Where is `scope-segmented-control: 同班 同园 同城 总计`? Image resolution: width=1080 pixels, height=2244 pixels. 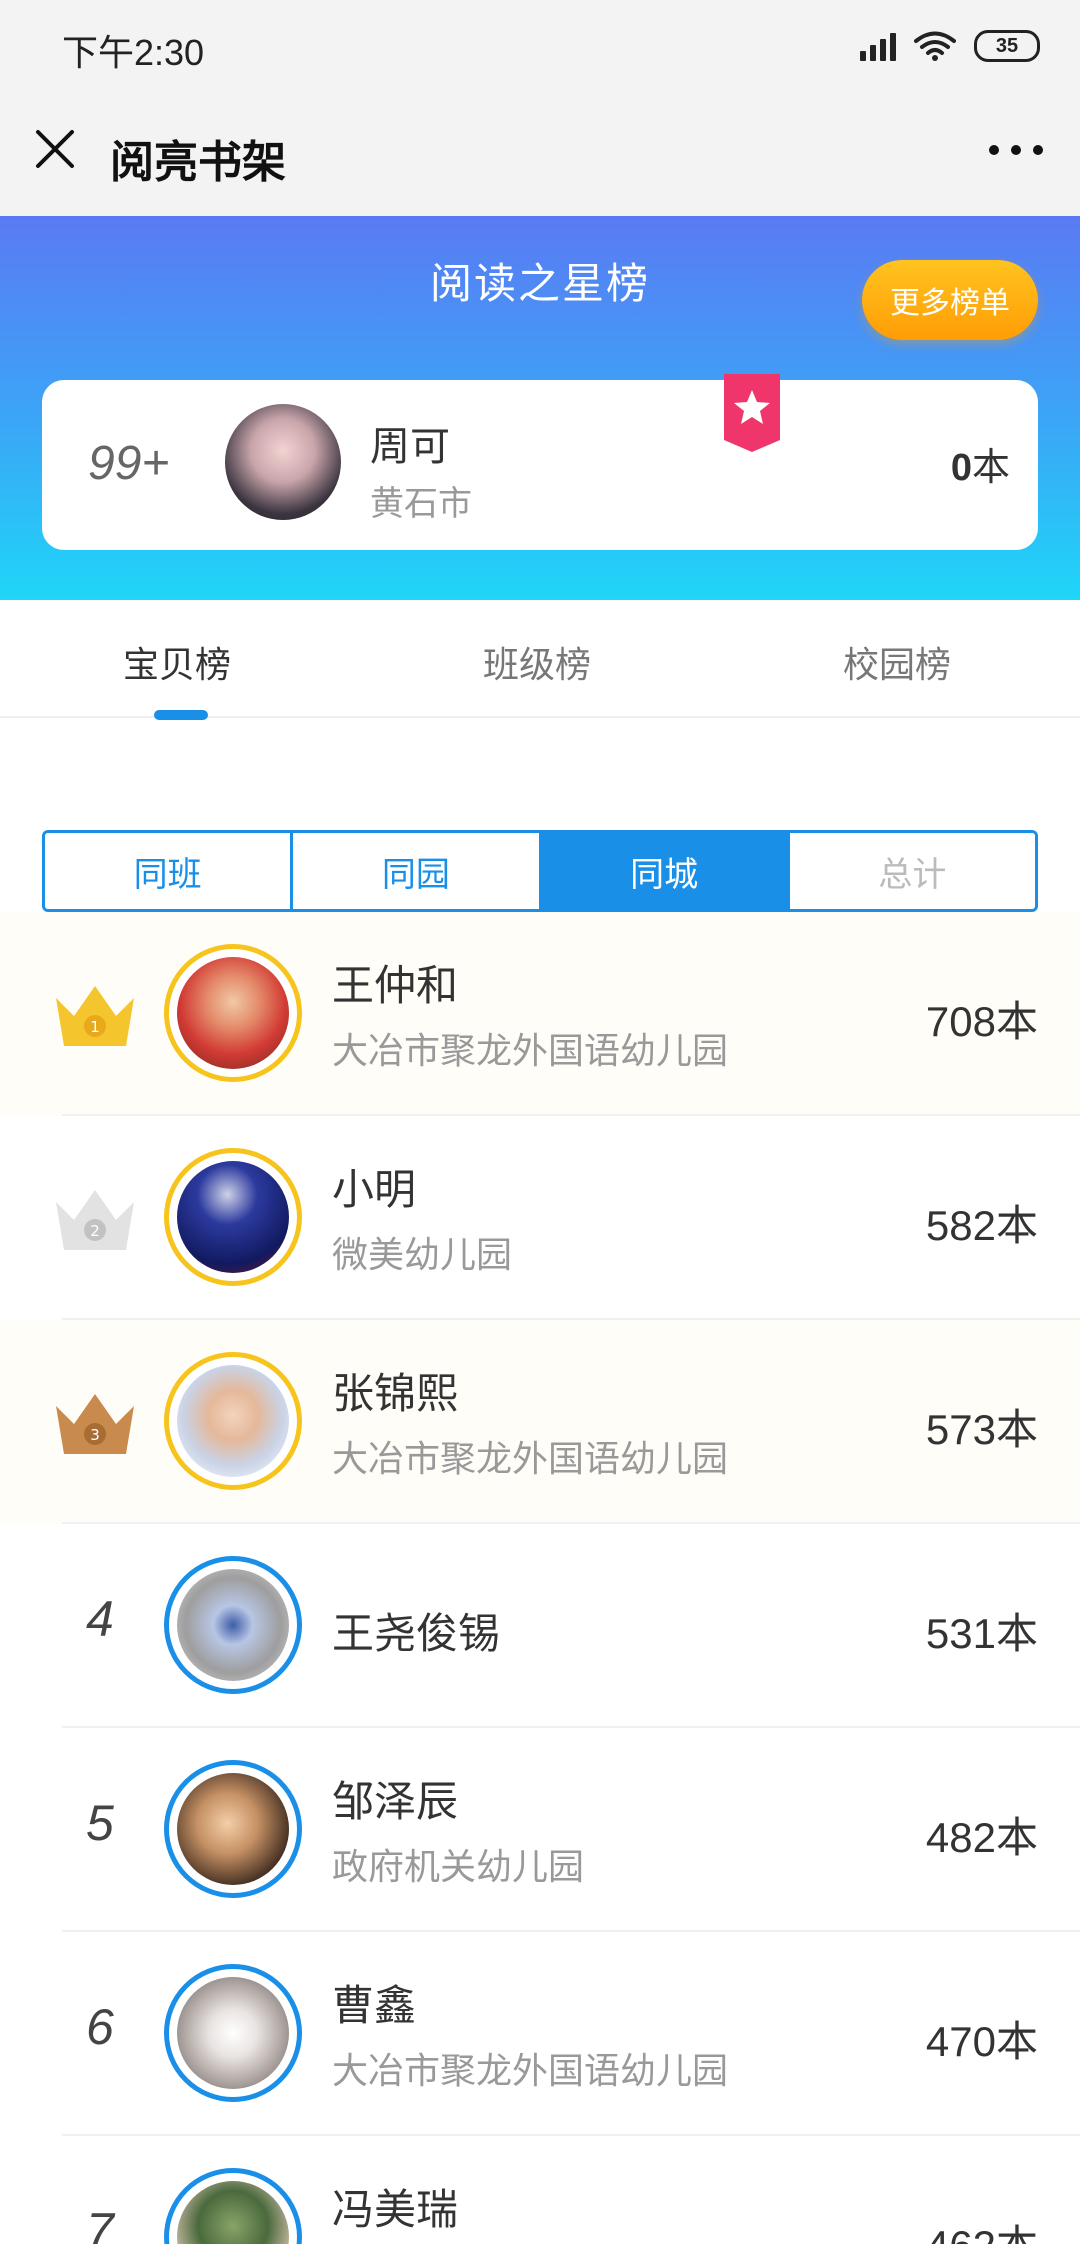 scope-segmented-control: 同班 同园 同城 总计 is located at coordinates (540, 871).